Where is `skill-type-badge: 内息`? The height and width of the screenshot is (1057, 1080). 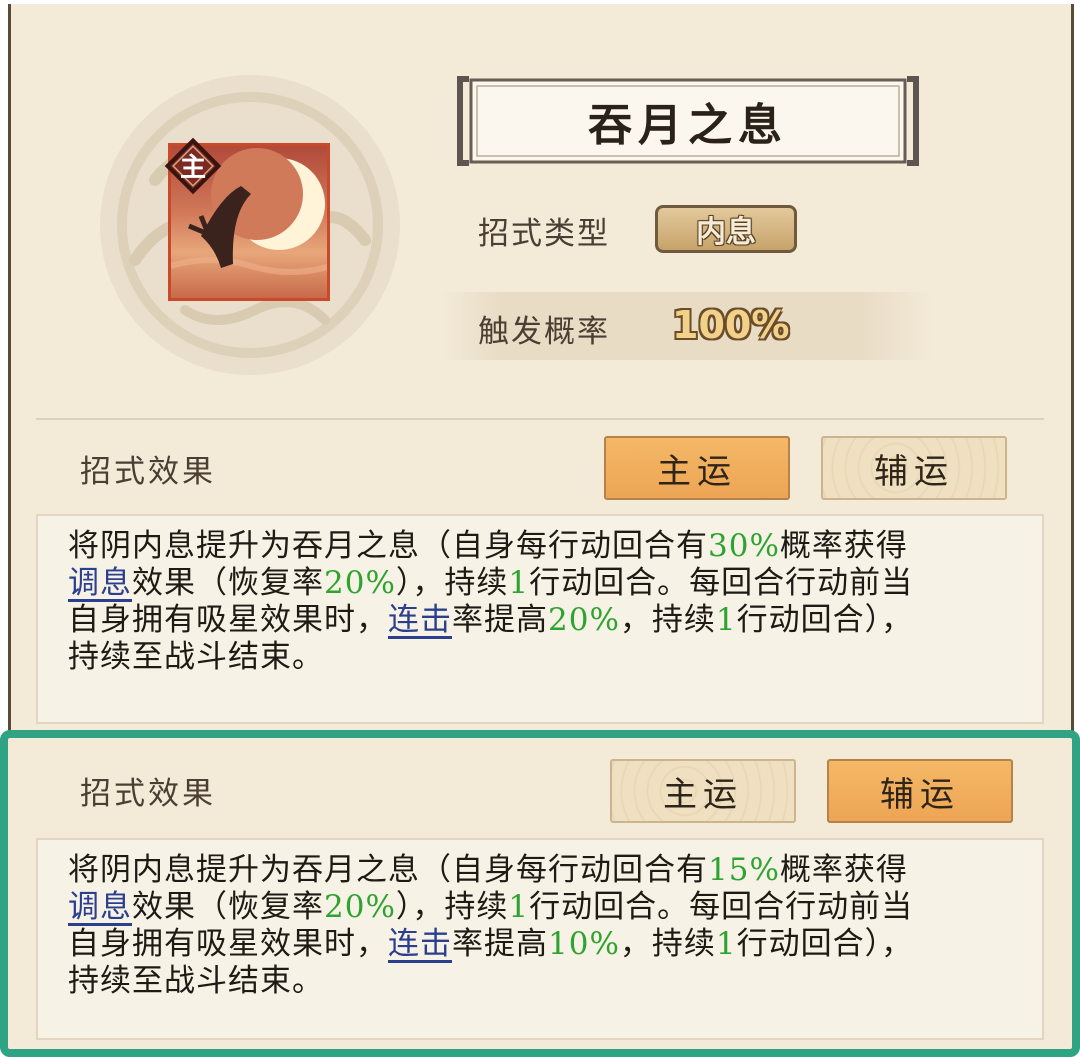
skill-type-badge: 内息 is located at coordinates (726, 229).